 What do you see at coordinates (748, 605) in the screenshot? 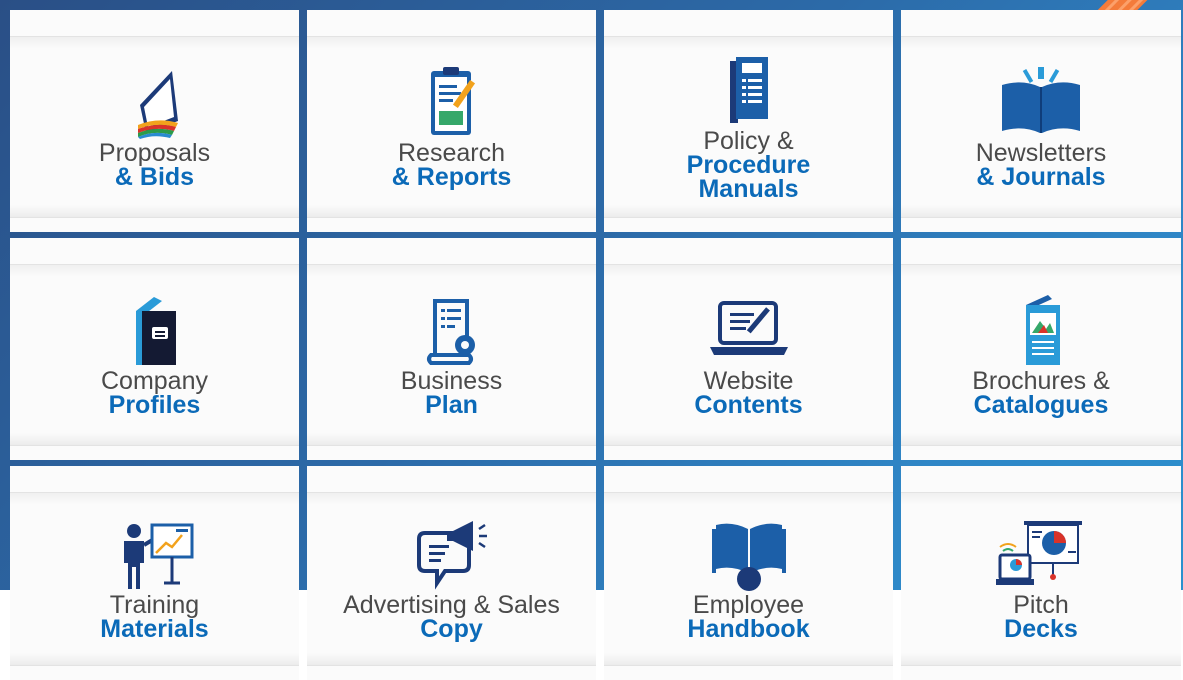
I see `service-title: Employee` at bounding box center [748, 605].